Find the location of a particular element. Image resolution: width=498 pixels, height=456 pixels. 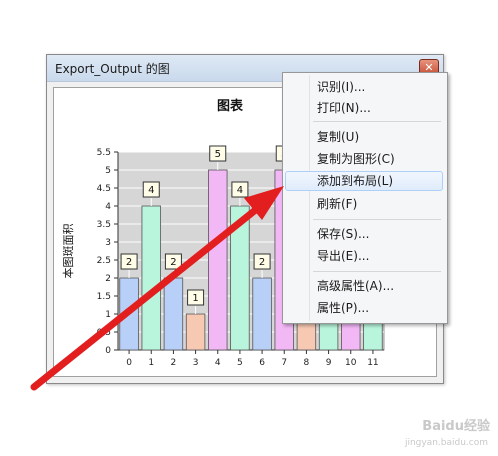

watermark-logo: Baidu经验 is located at coordinates (456, 426).